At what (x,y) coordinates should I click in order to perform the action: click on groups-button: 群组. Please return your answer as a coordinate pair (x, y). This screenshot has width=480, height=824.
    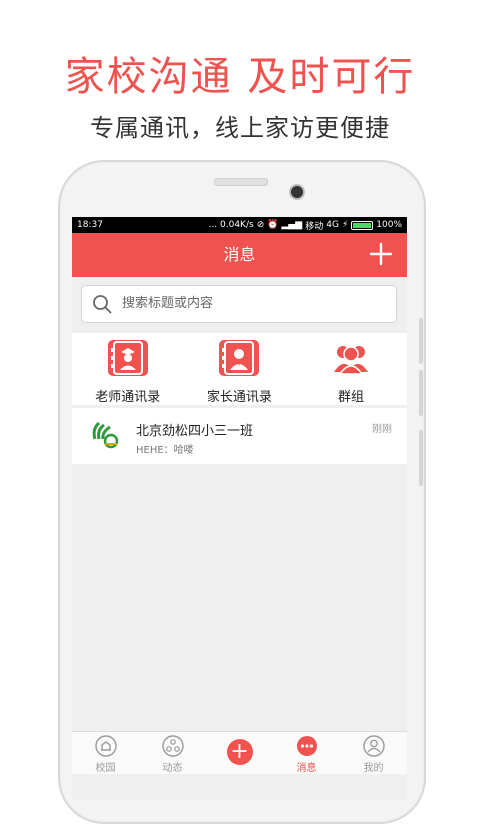
    Looking at the image, I should click on (351, 369).